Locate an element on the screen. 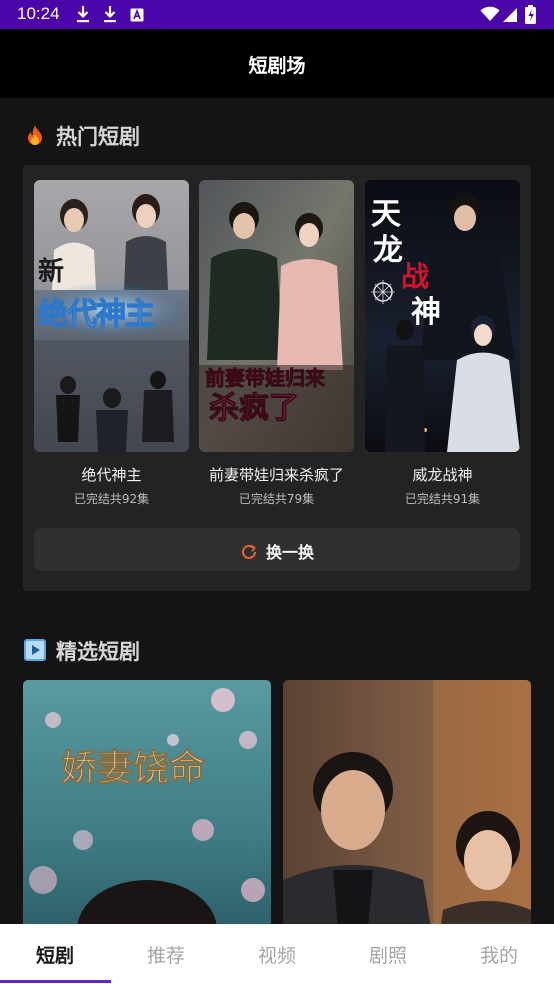  svg-text: 新 is located at coordinates (51, 271).